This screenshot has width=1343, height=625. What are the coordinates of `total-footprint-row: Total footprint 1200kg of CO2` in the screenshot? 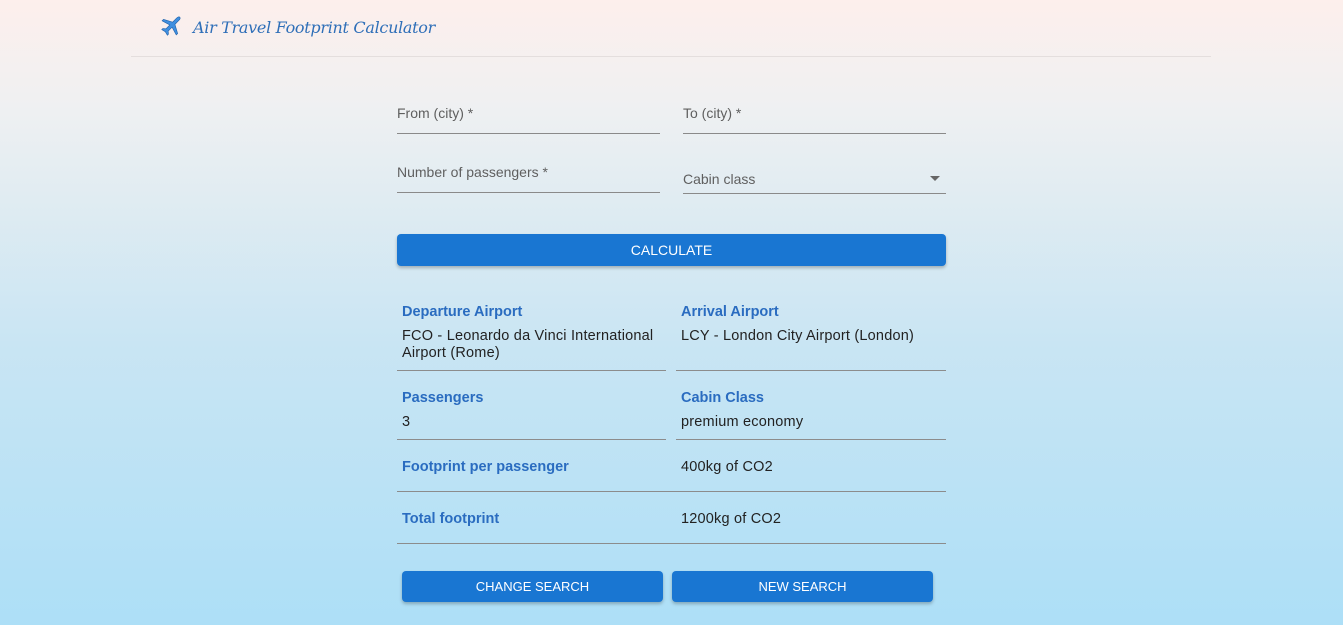 It's located at (671, 517).